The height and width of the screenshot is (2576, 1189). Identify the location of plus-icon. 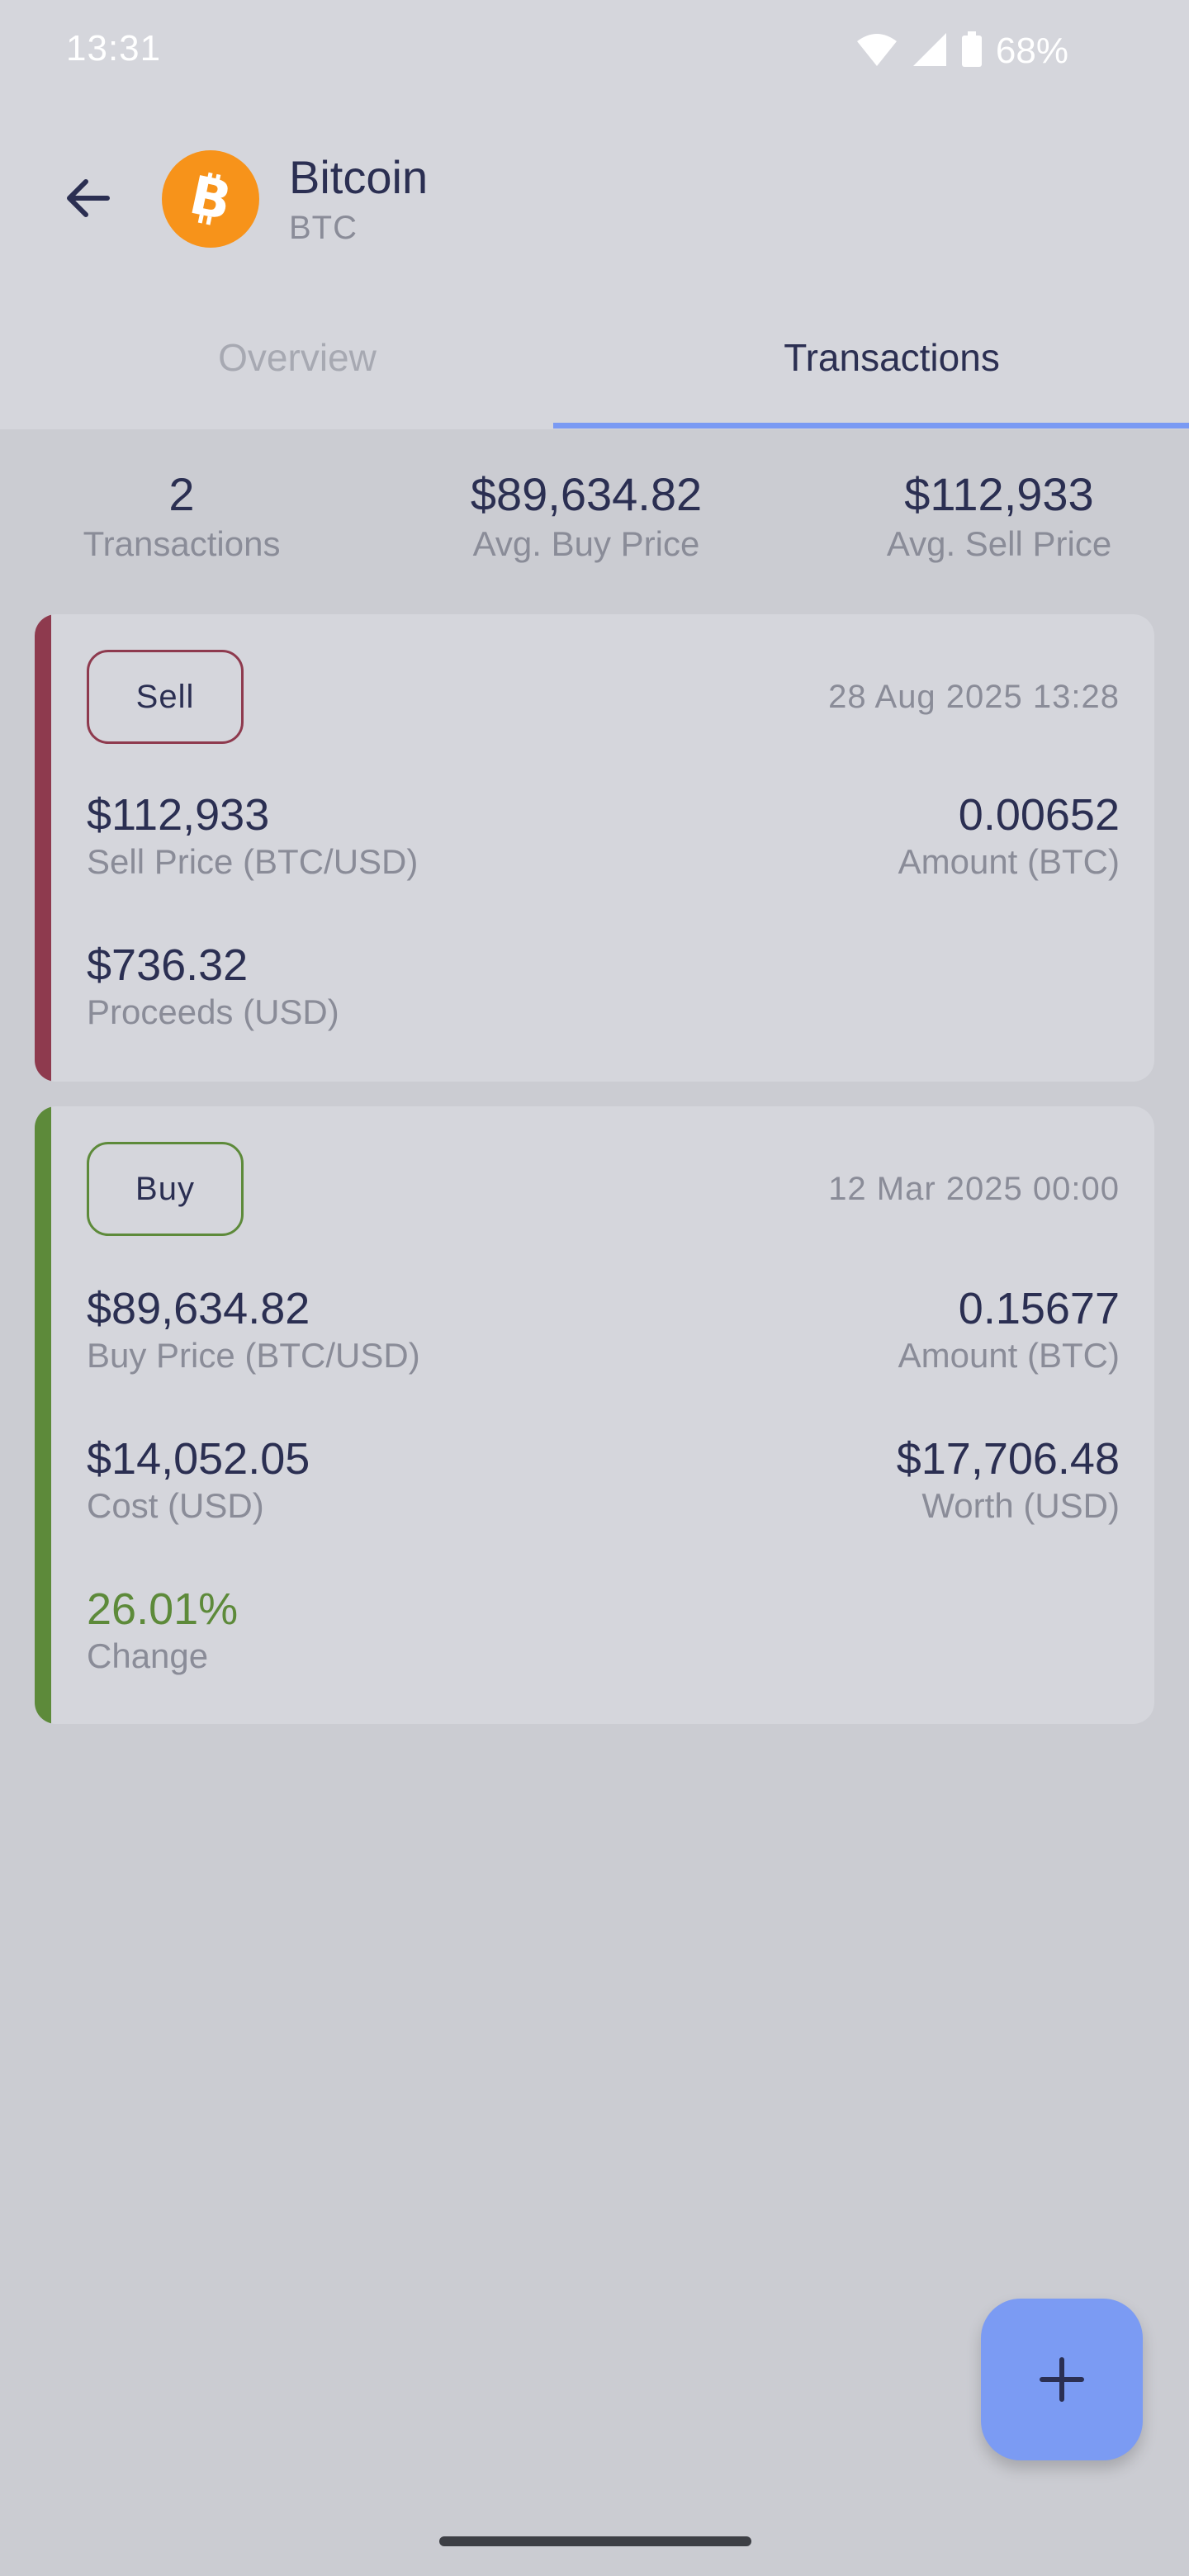
(1062, 2379).